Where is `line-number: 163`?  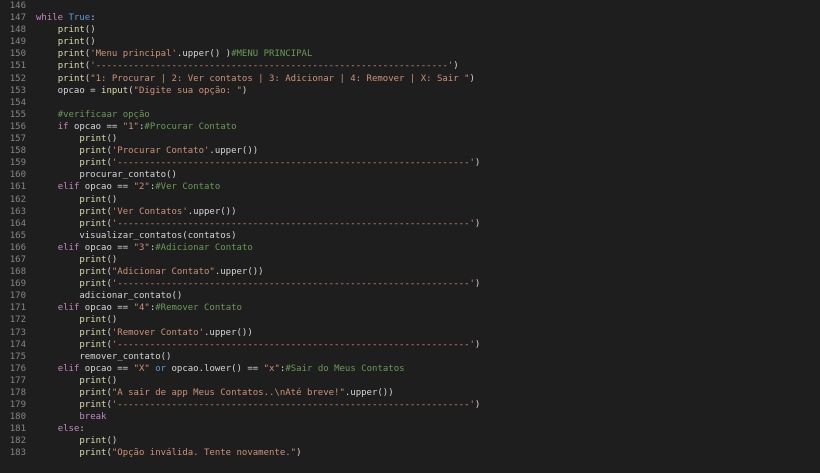 line-number: 163 is located at coordinates (17, 211).